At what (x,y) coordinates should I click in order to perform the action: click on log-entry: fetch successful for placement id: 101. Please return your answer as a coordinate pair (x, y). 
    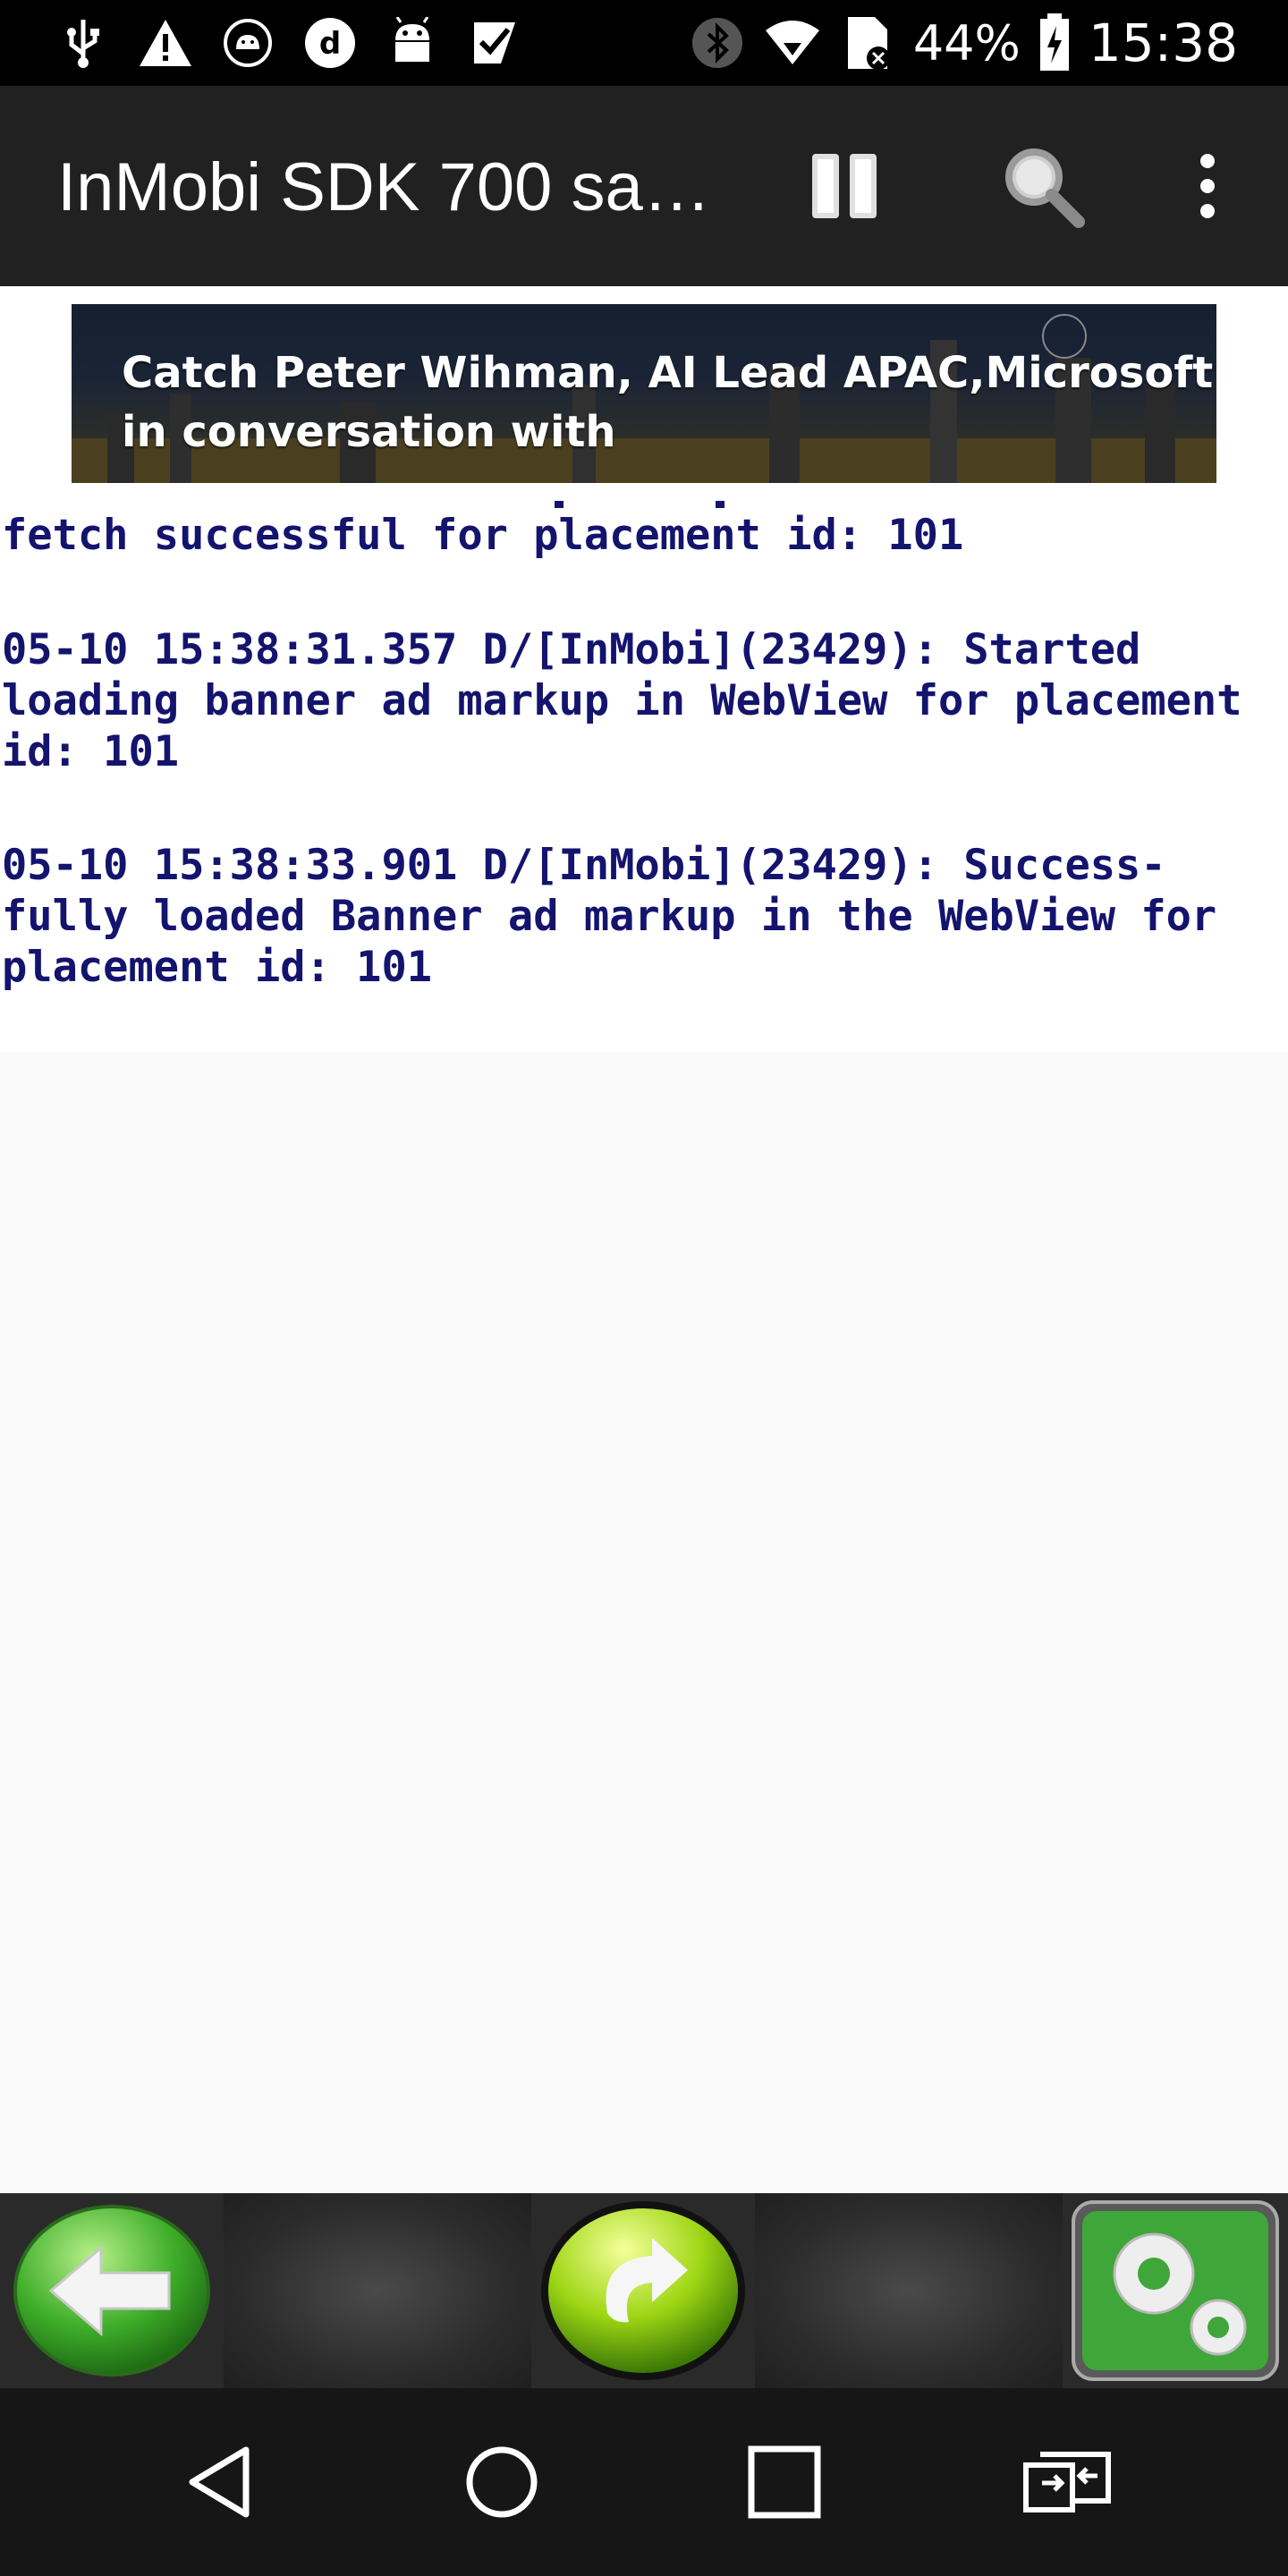
    Looking at the image, I should click on (483, 535).